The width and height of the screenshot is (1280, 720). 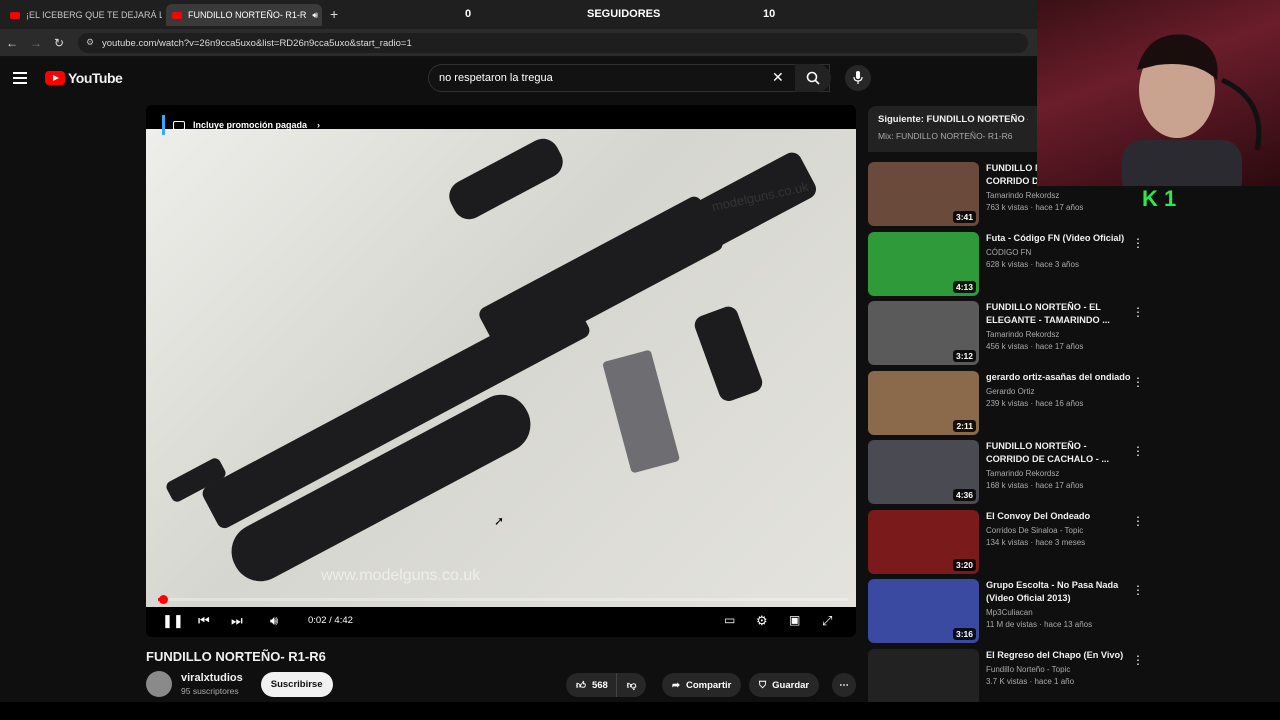 I want to click on chevron-right-icon: ›, so click(x=319, y=125).